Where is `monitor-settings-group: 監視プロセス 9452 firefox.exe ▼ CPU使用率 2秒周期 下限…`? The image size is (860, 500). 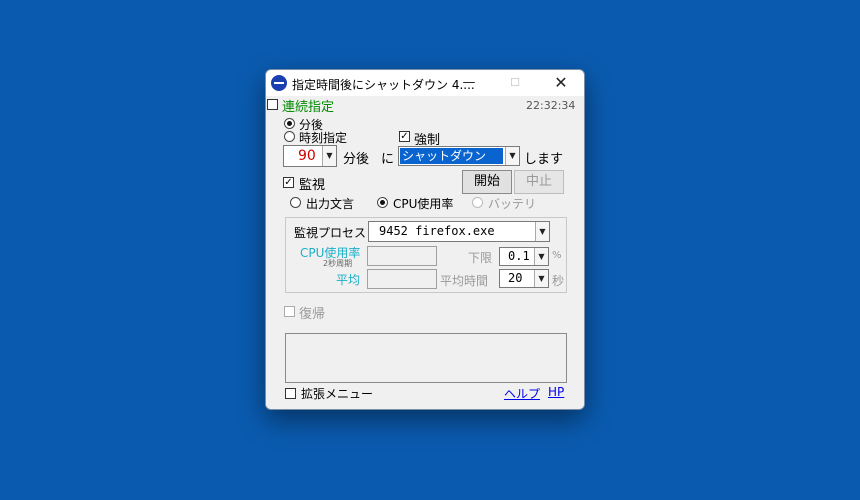 monitor-settings-group: 監視プロセス 9452 firefox.exe ▼ CPU使用率 2秒周期 下限… is located at coordinates (426, 255).